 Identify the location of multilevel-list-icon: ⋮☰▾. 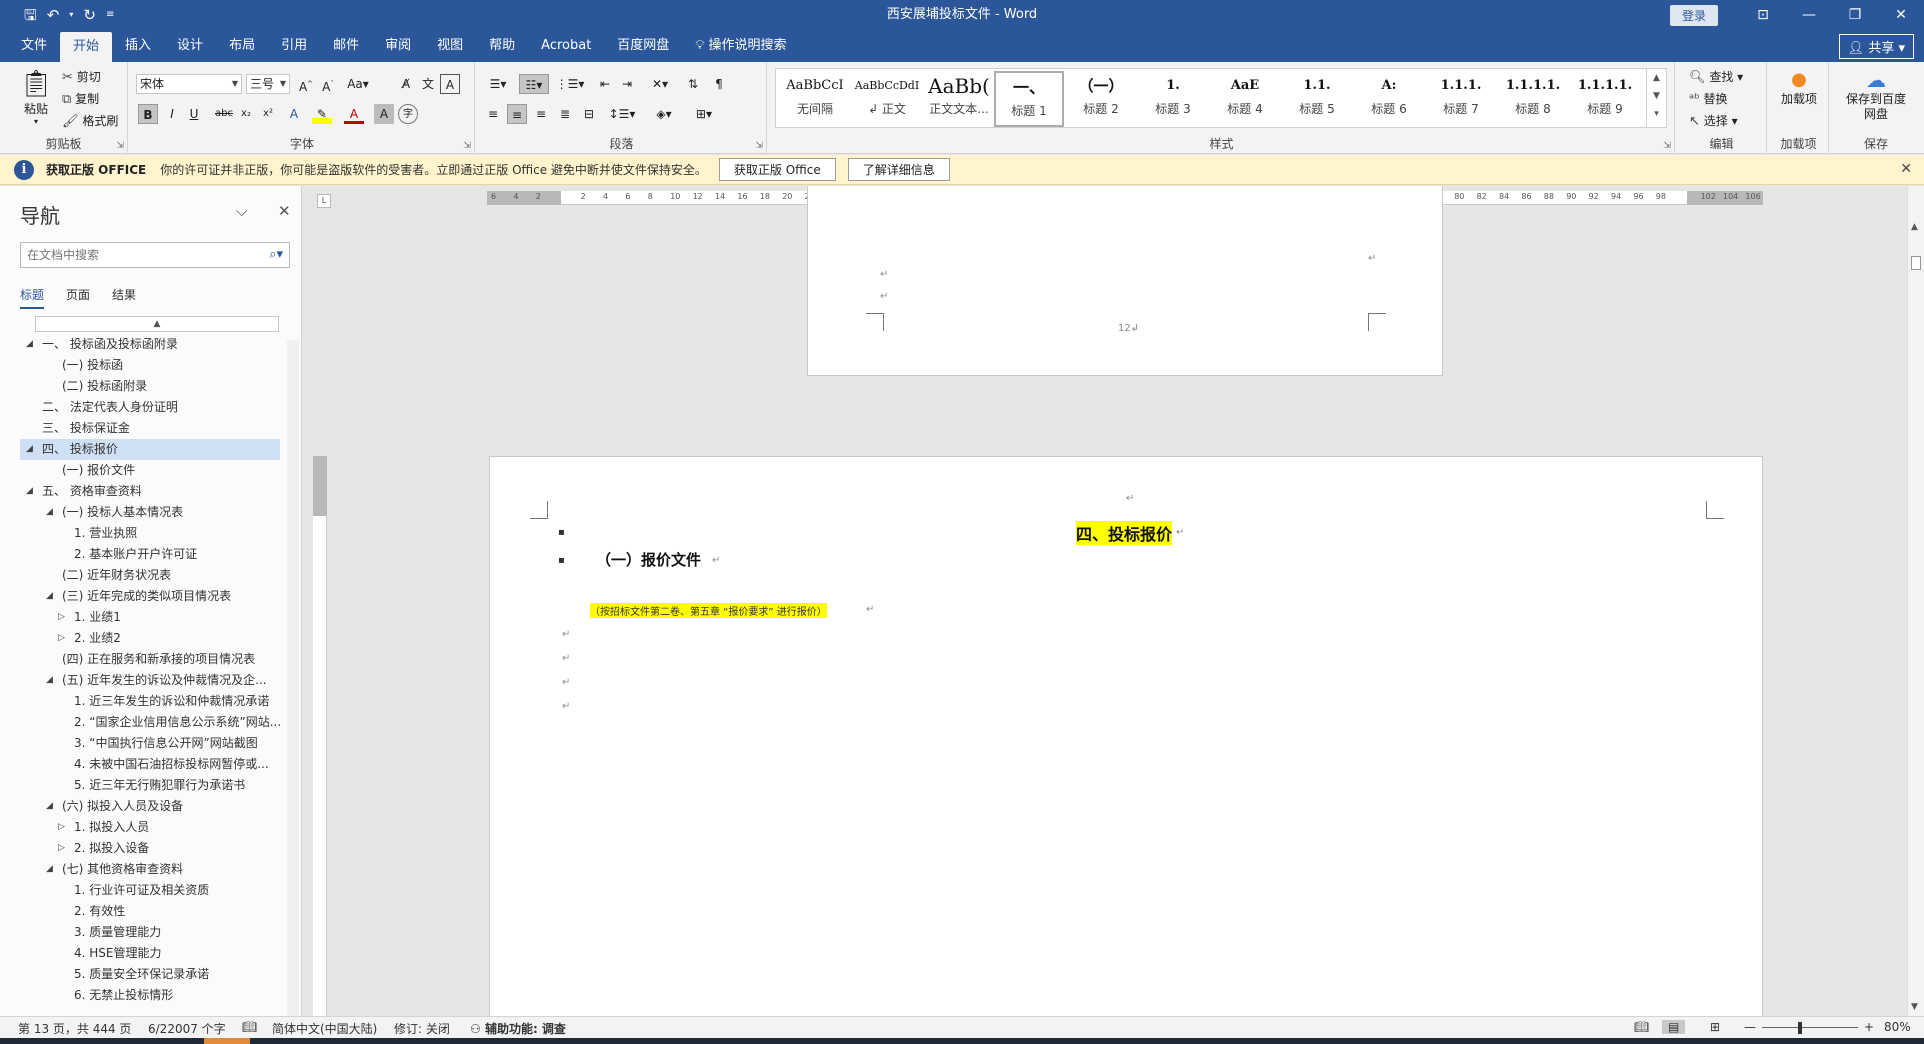
(570, 84).